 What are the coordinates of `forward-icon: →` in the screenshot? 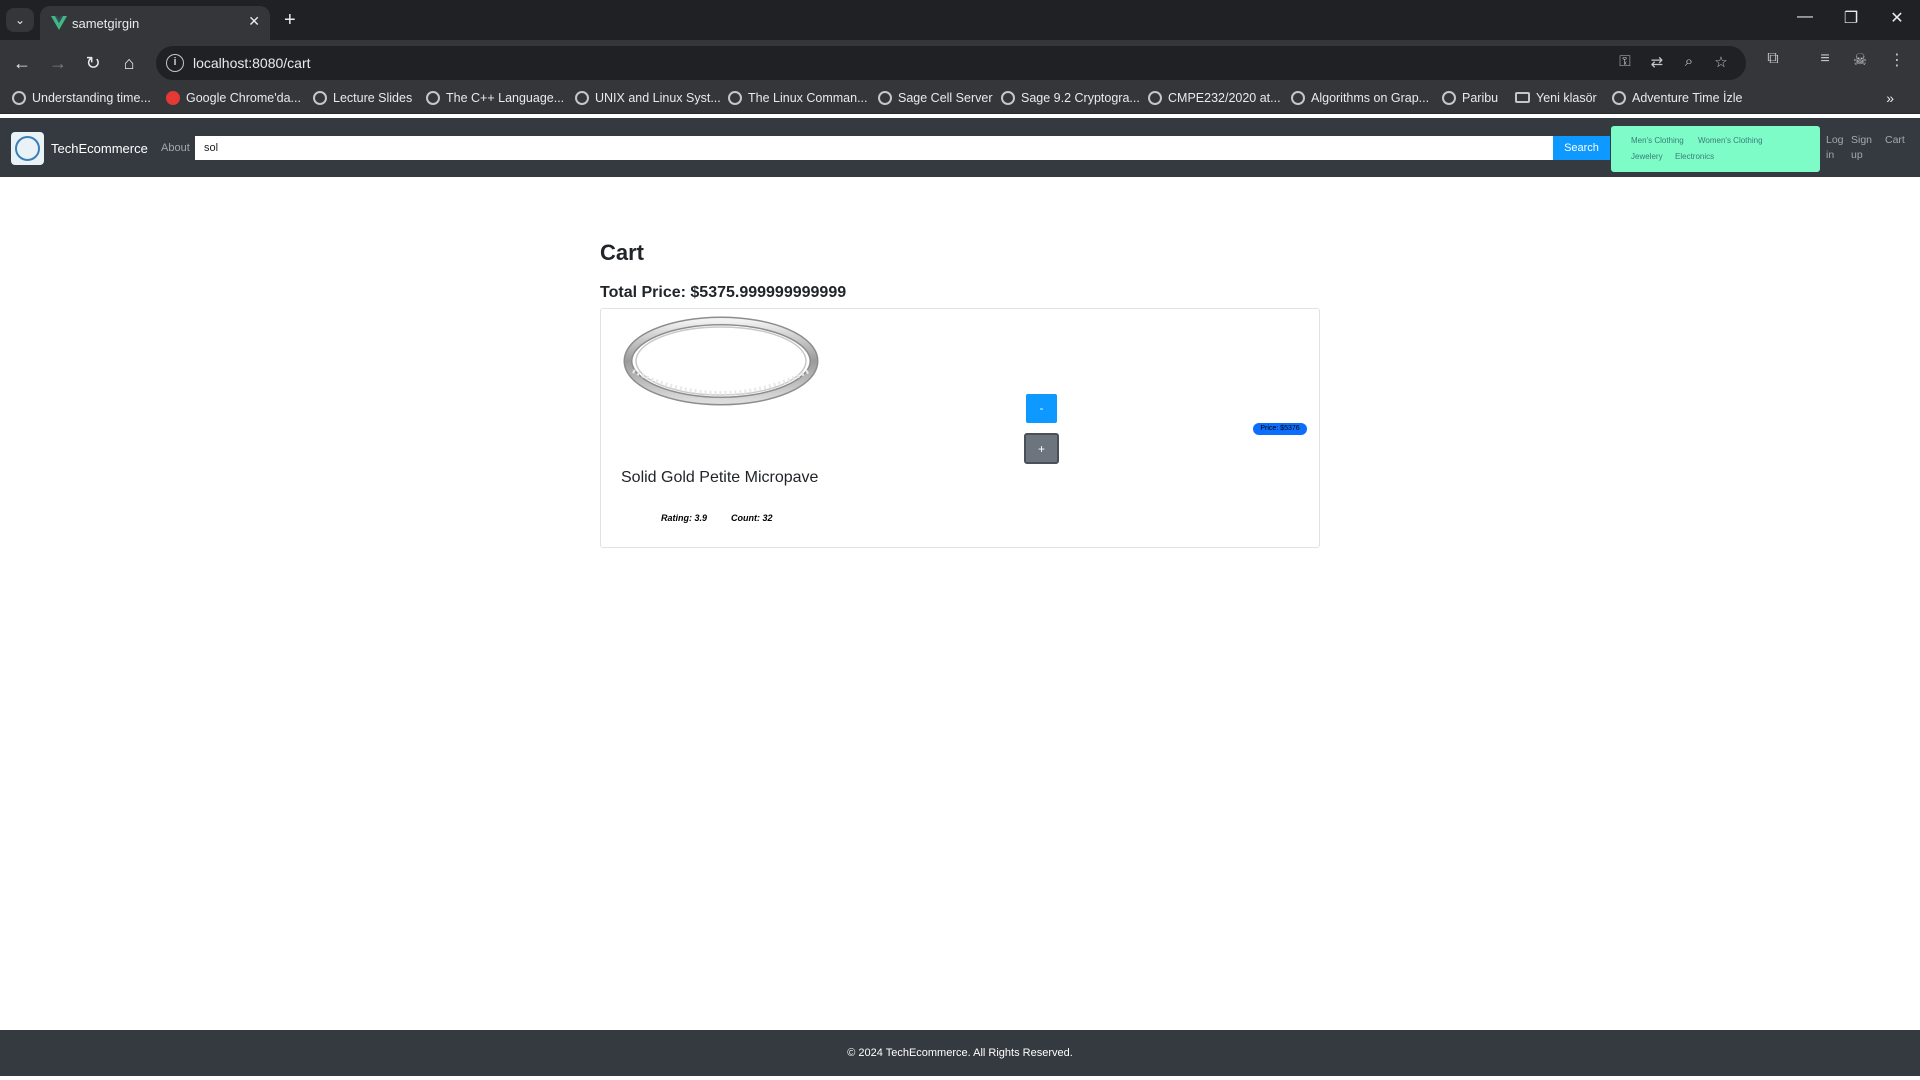 It's located at (58, 63).